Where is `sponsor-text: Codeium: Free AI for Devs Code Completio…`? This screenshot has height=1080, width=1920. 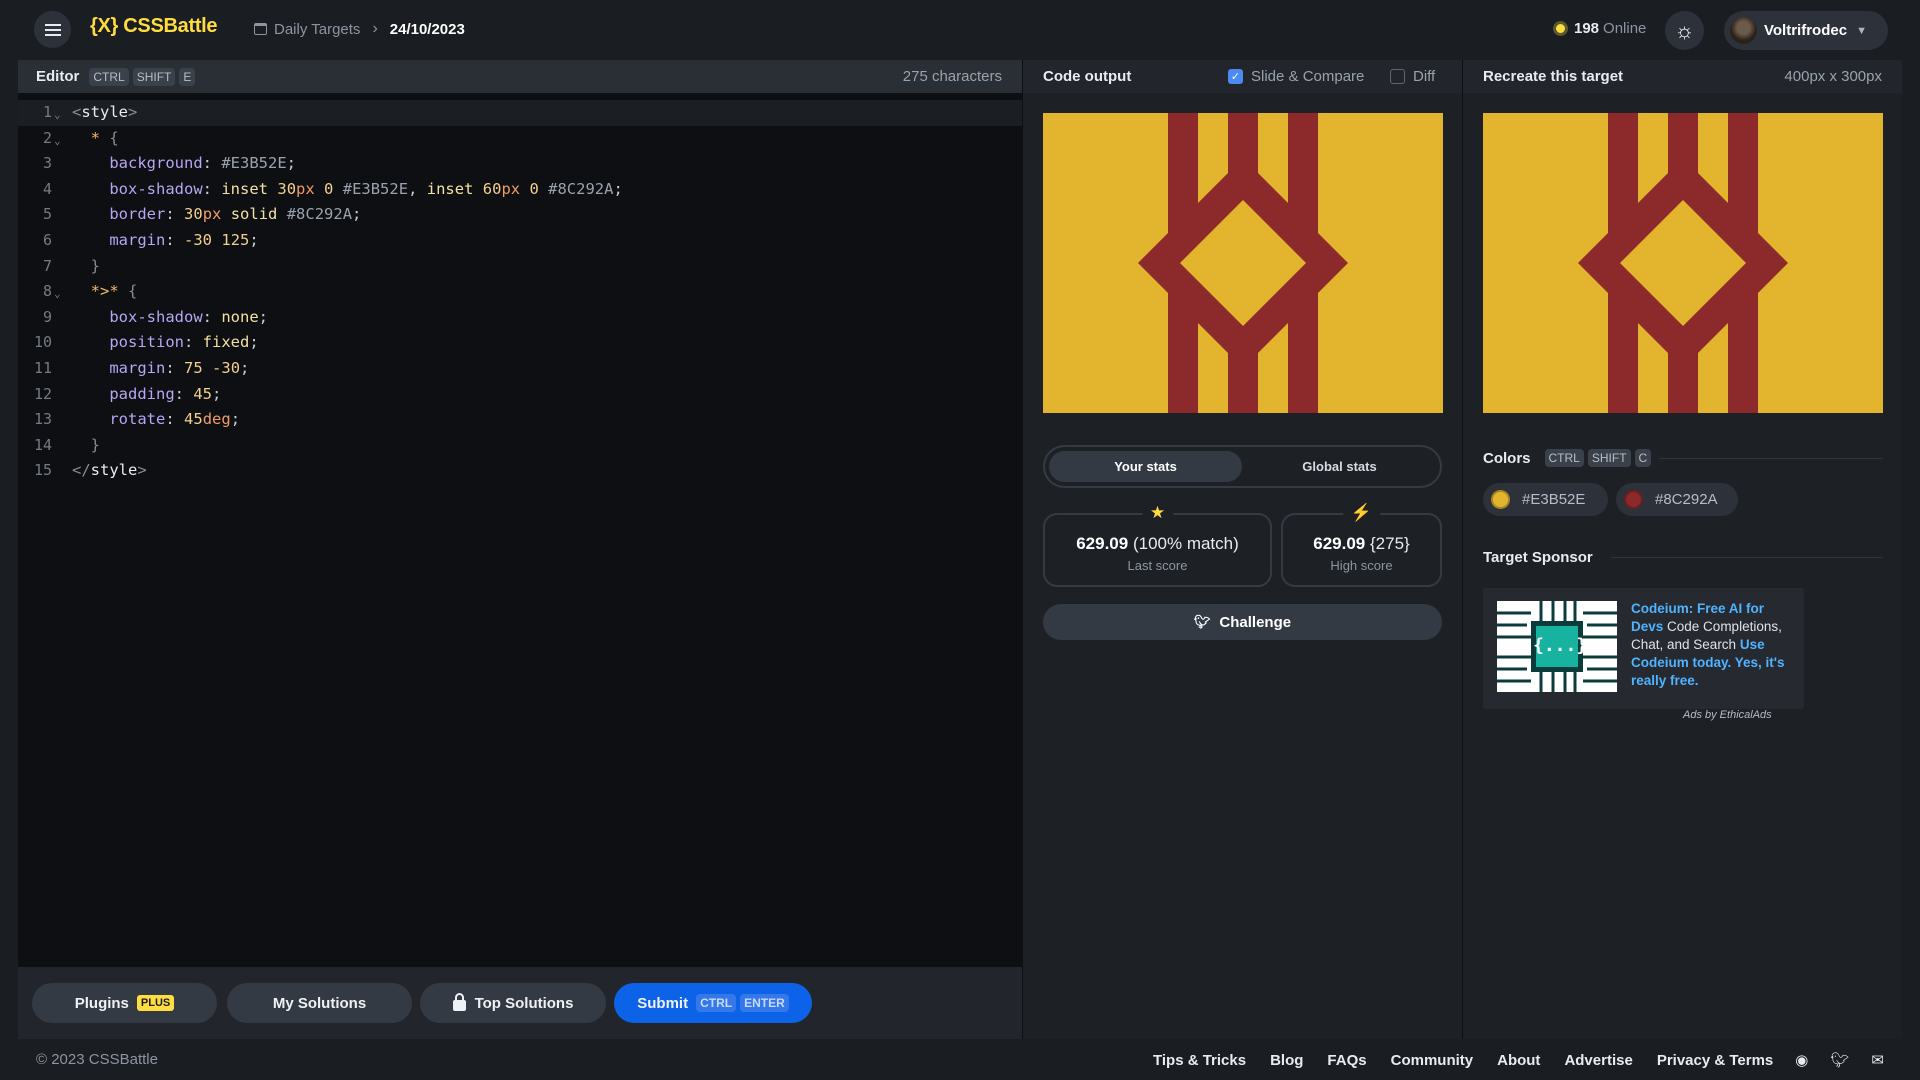 sponsor-text: Codeium: Free AI for Devs Code Completio… is located at coordinates (1713, 645).